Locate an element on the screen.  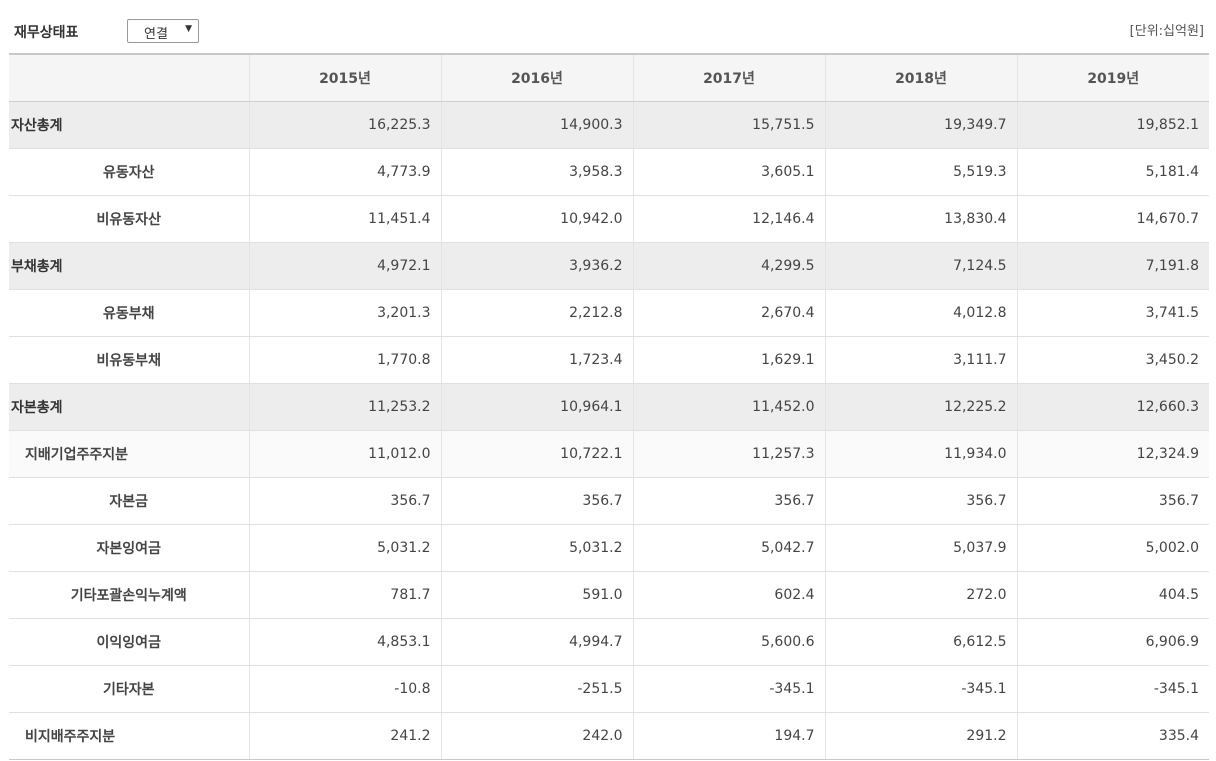
table-cell: 5,600.6 is located at coordinates (728, 642).